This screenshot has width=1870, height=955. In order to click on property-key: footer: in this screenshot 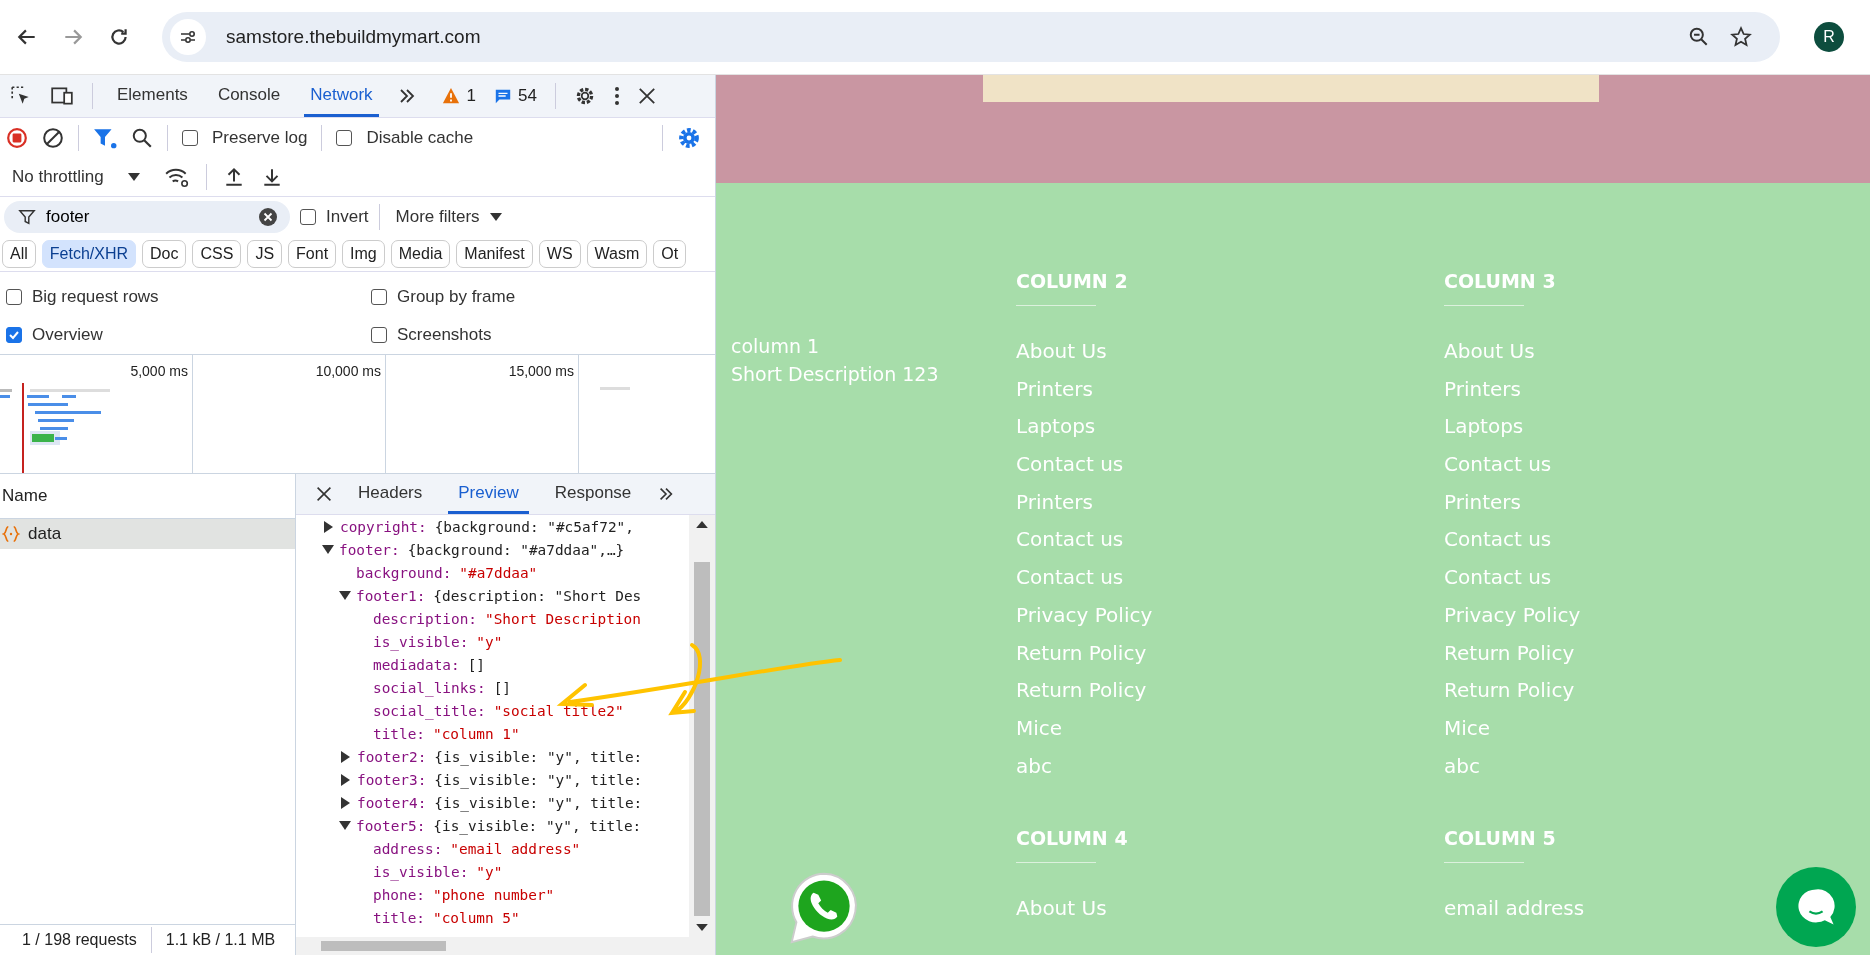, I will do `click(369, 549)`.